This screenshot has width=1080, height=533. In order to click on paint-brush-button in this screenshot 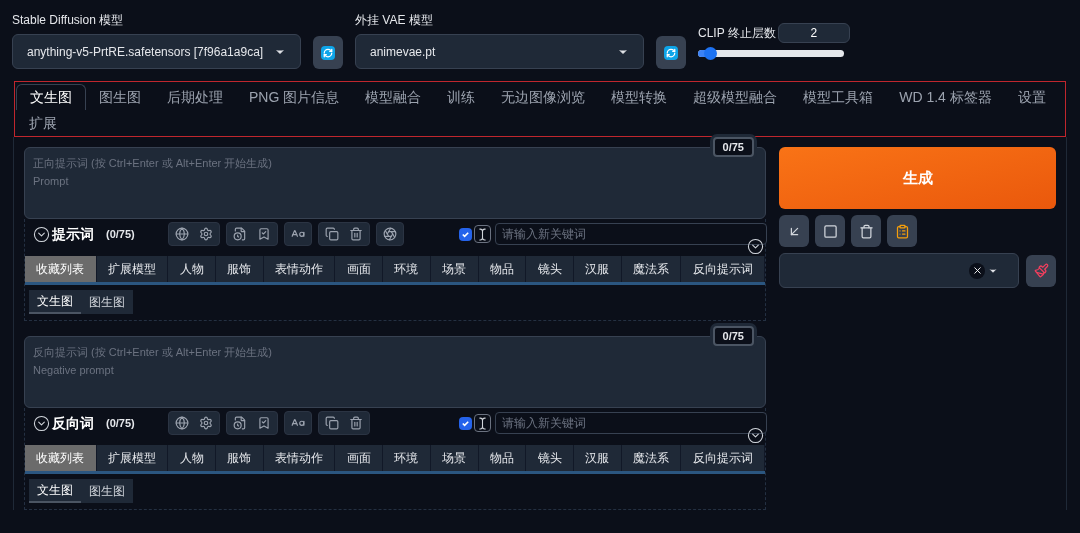, I will do `click(1041, 270)`.